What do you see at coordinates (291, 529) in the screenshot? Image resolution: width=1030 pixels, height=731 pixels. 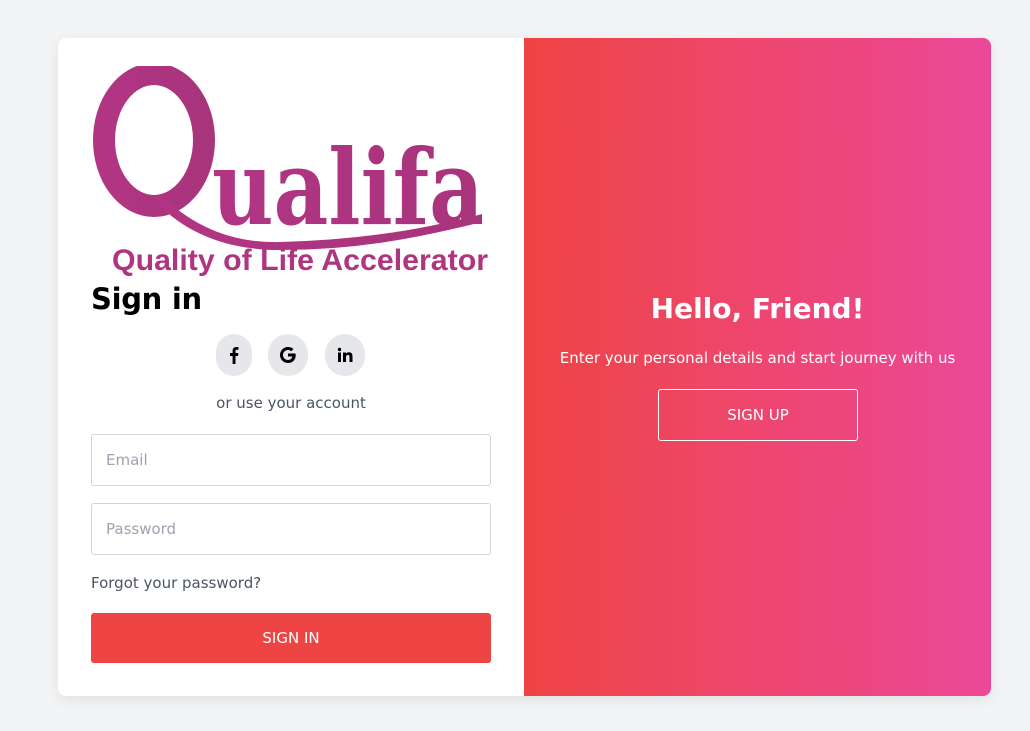 I see `password-input` at bounding box center [291, 529].